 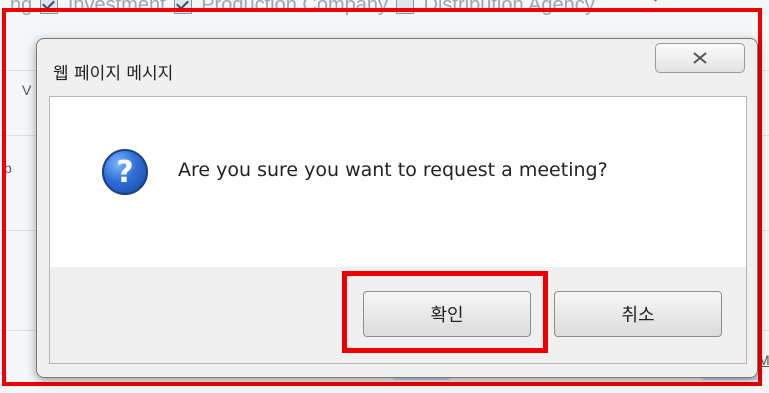 I want to click on close-button, so click(x=700, y=58).